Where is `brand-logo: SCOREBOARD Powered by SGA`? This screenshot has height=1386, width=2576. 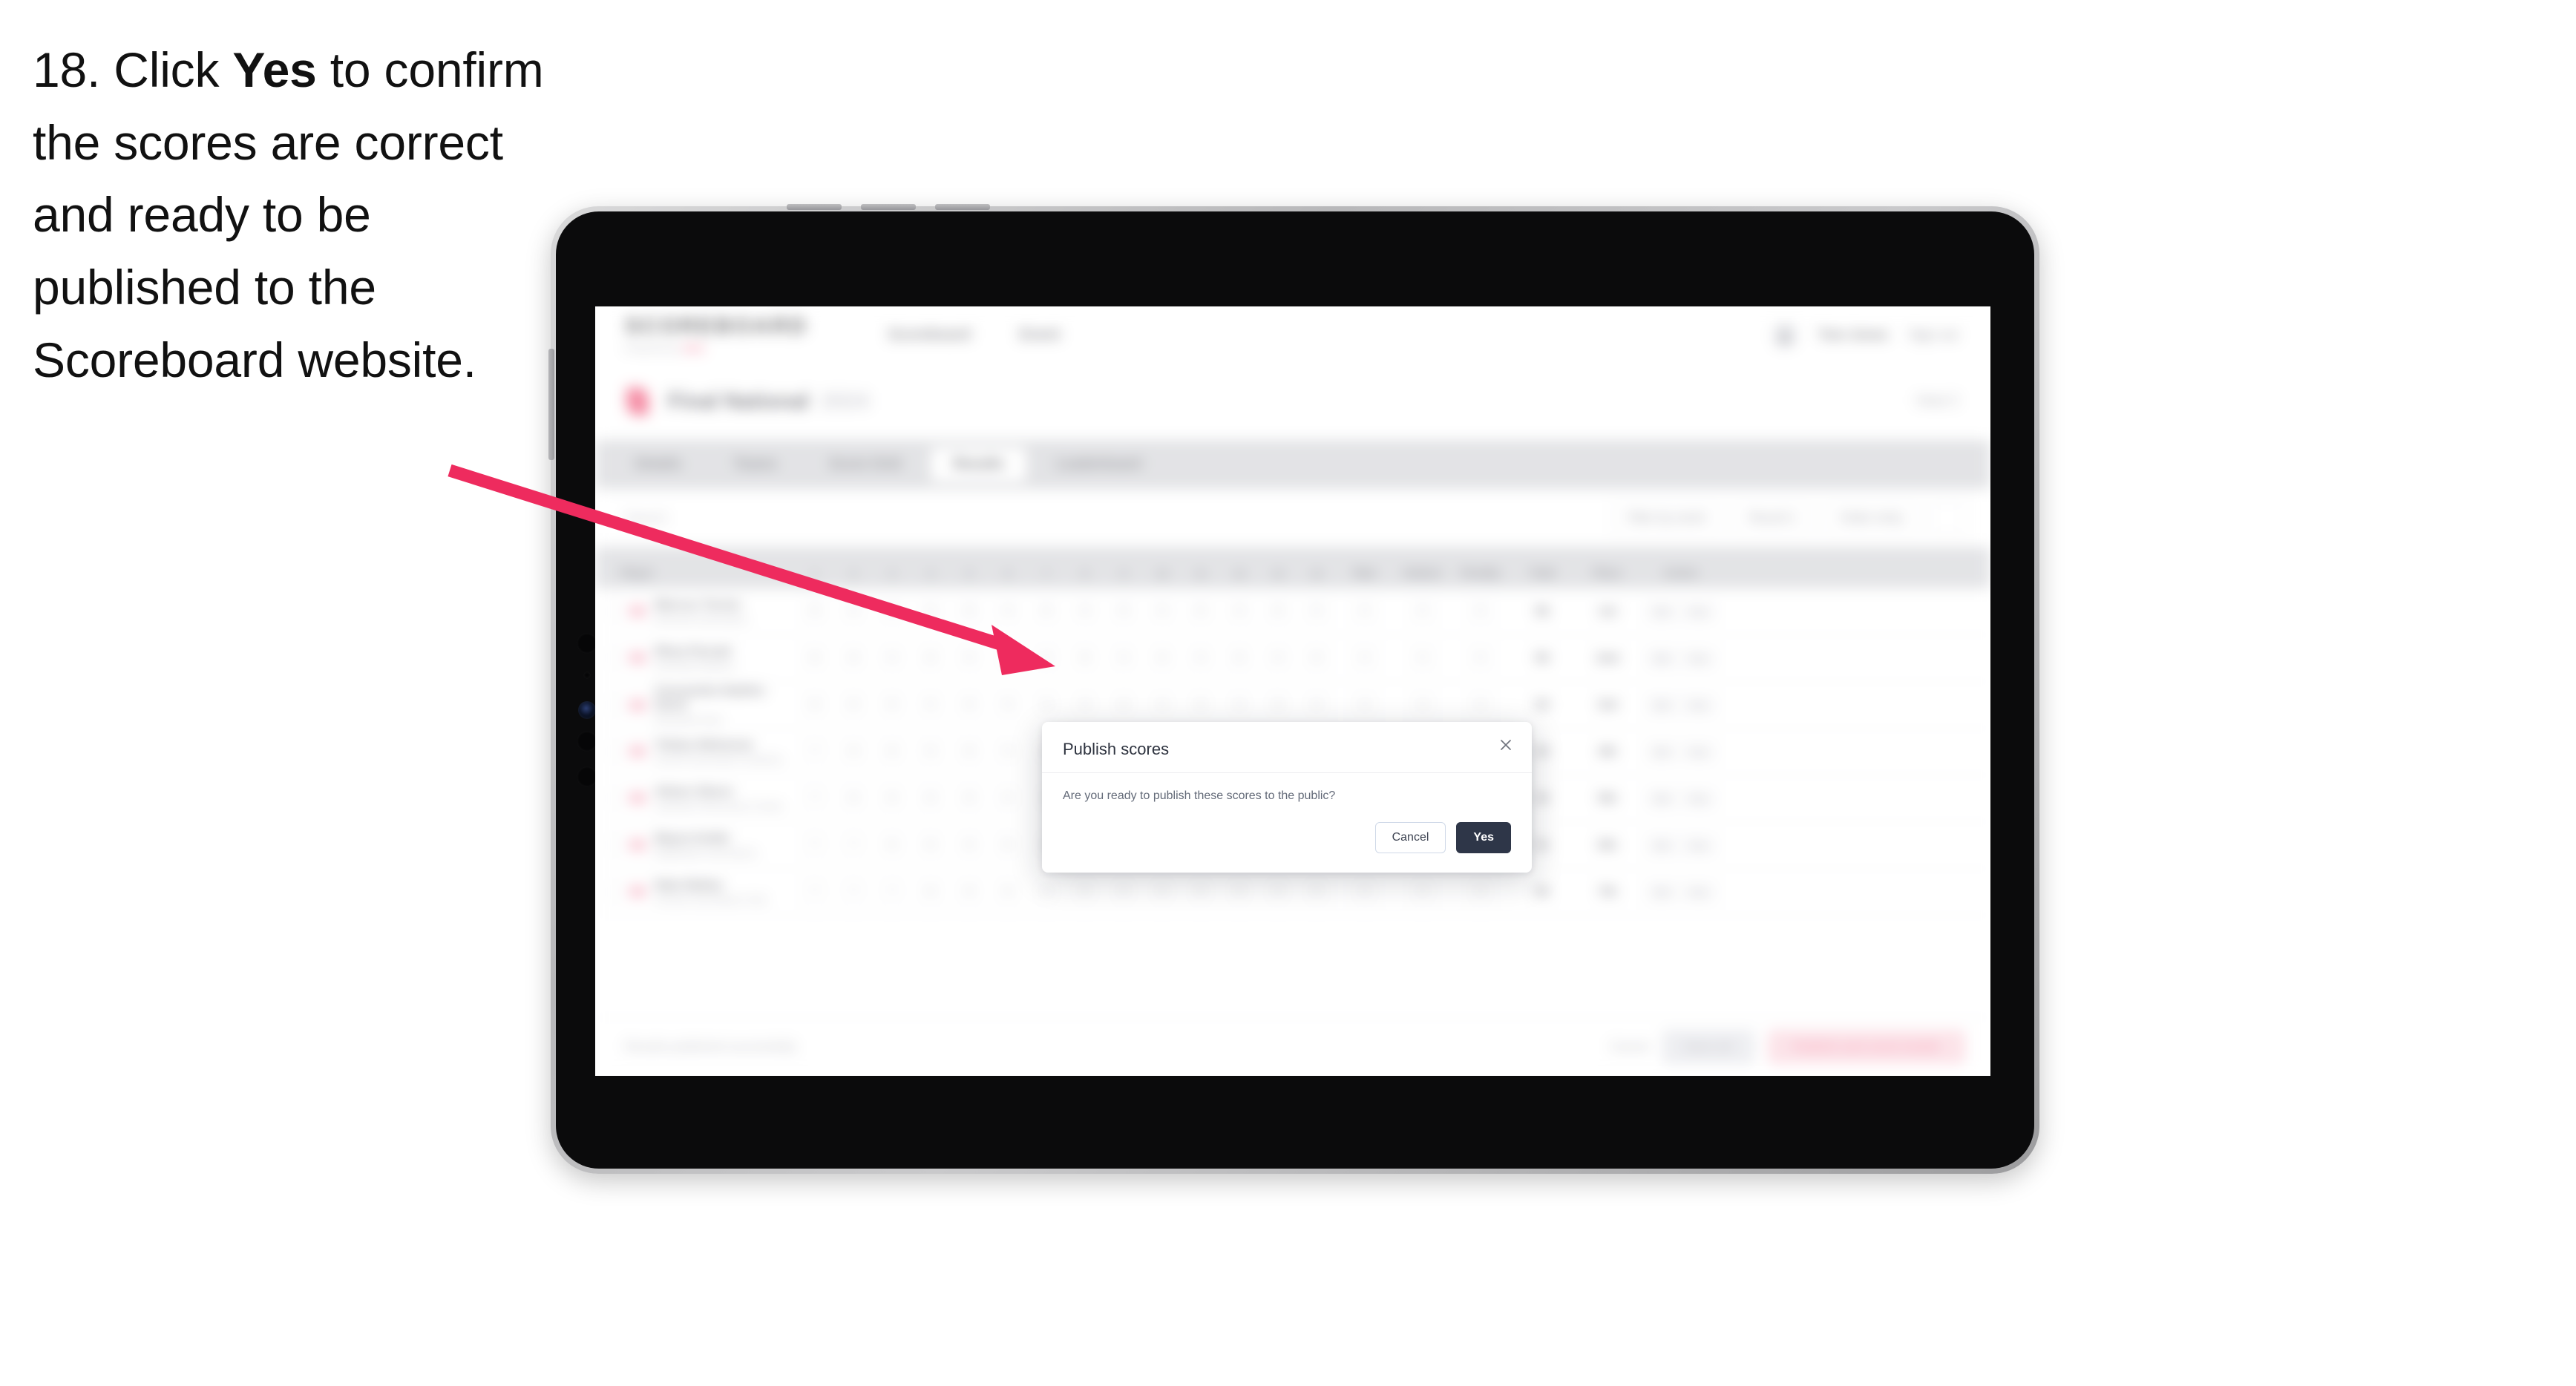
brand-logo: SCOREBOARD Powered by SGA is located at coordinates (716, 335).